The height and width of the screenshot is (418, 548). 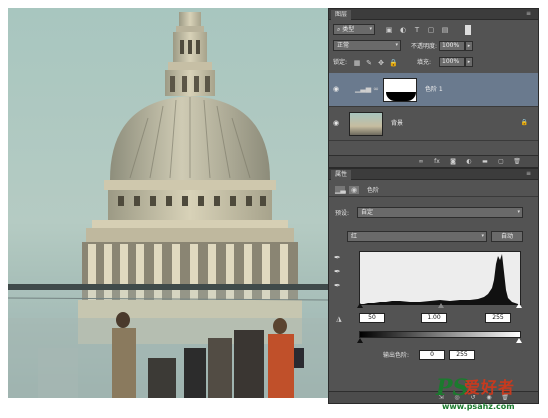 I want to click on histogram-graph, so click(x=441, y=279).